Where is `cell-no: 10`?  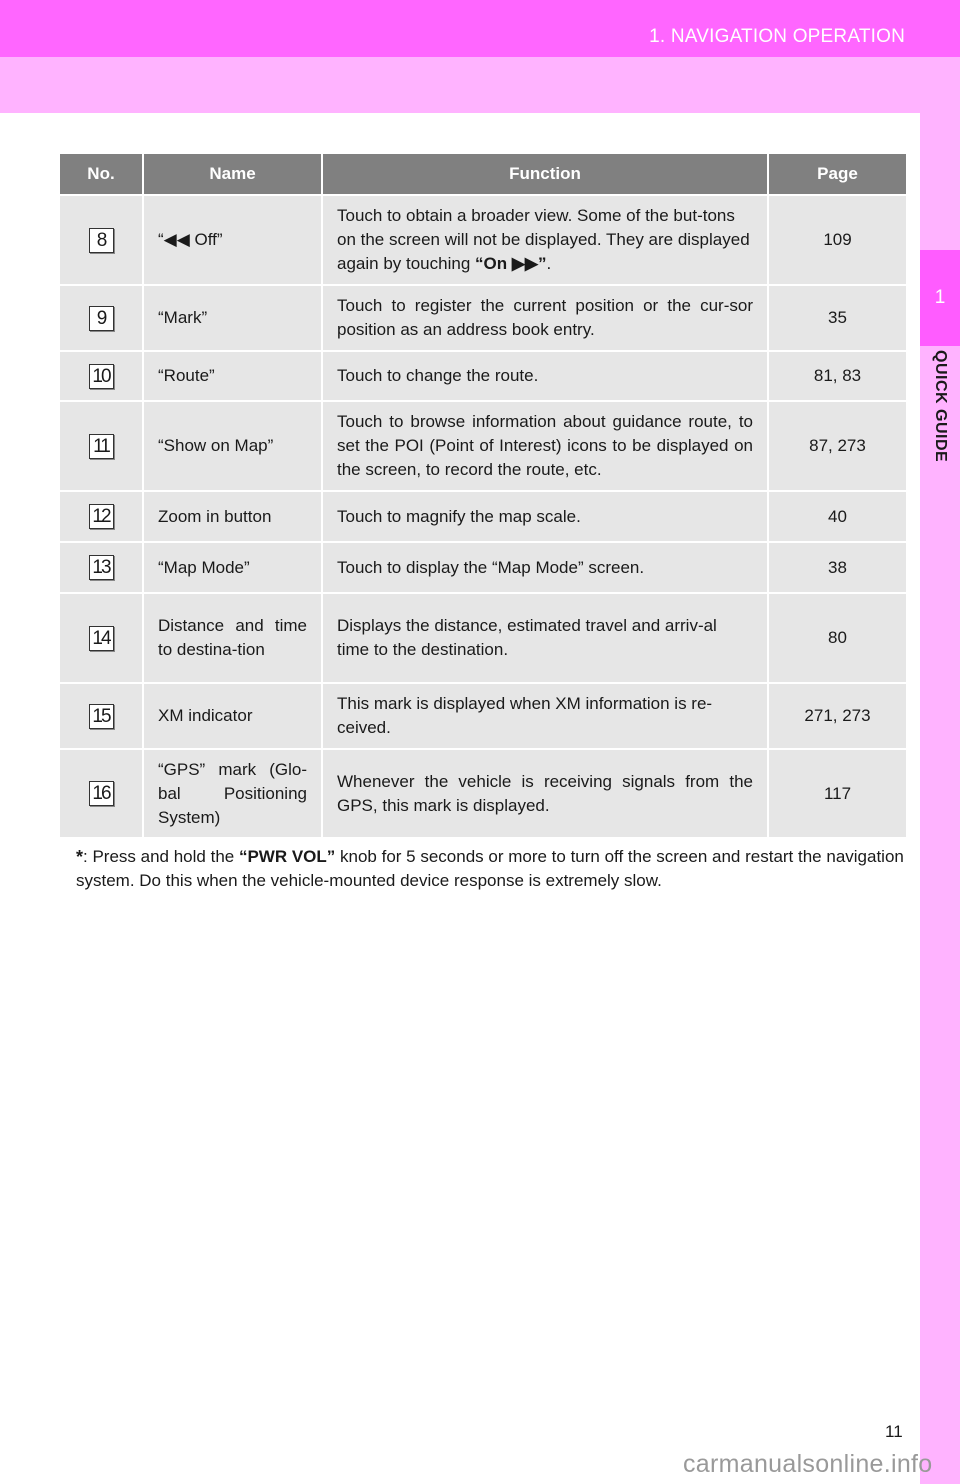 cell-no: 10 is located at coordinates (102, 376).